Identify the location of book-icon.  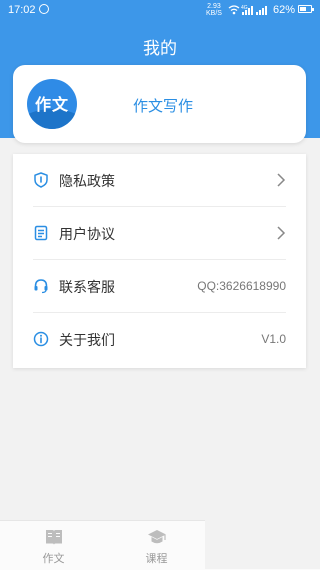
(54, 537).